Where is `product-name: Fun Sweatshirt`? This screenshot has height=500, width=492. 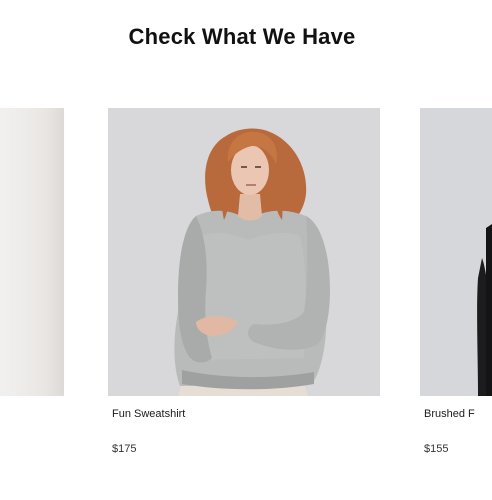 product-name: Fun Sweatshirt is located at coordinates (148, 414).